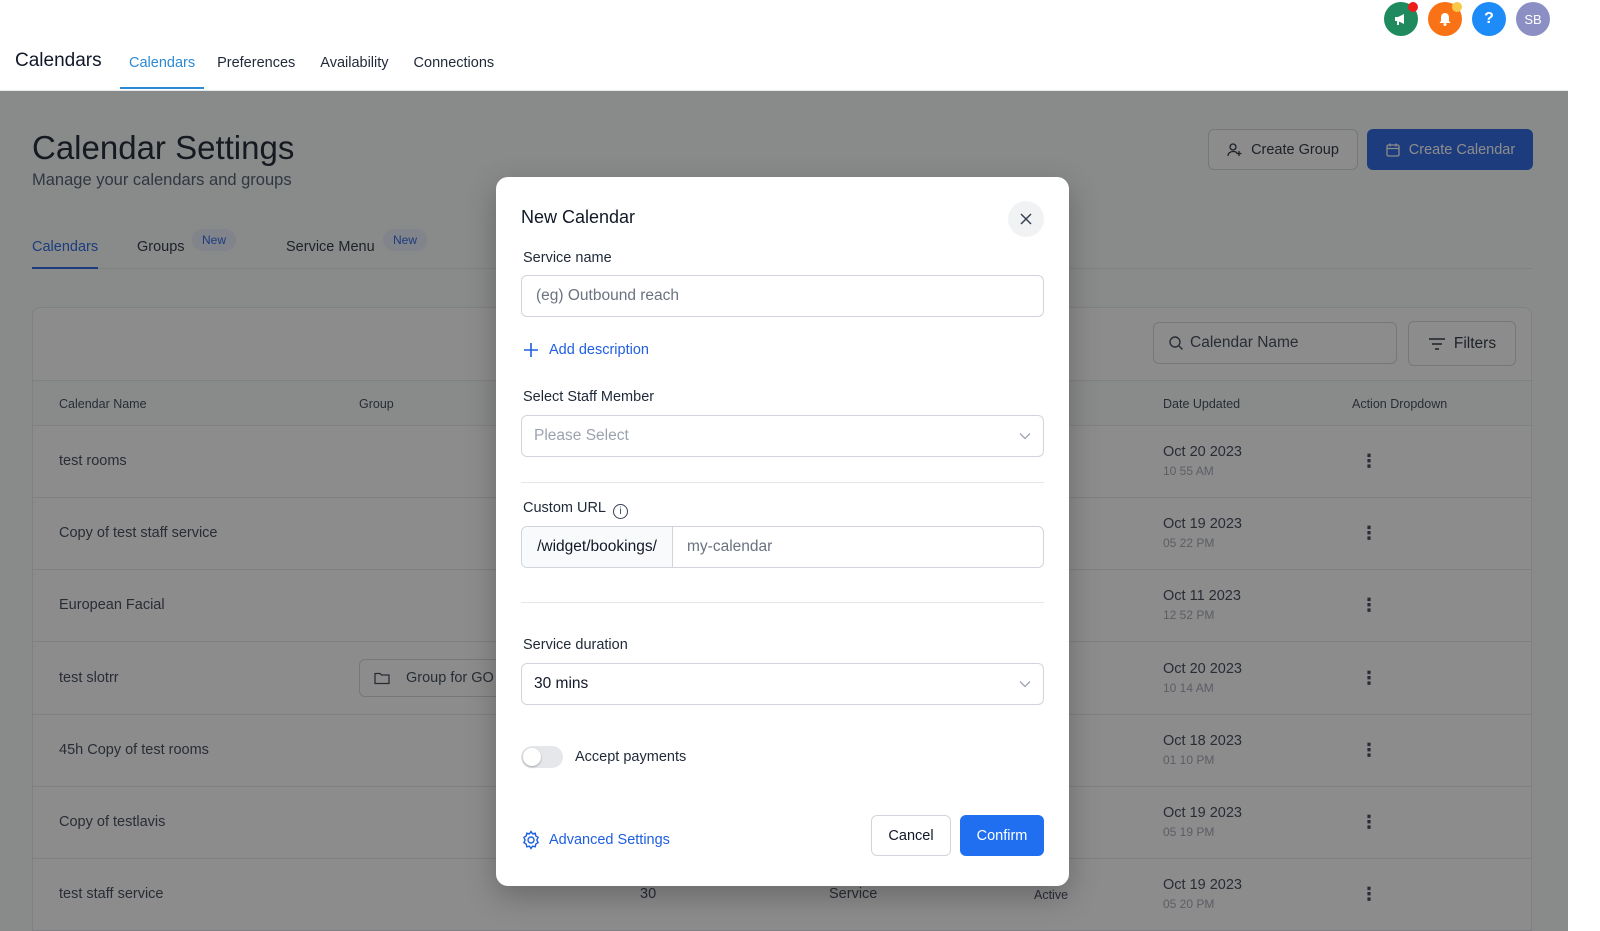  I want to click on staff-placeholder: Please Select, so click(581, 435).